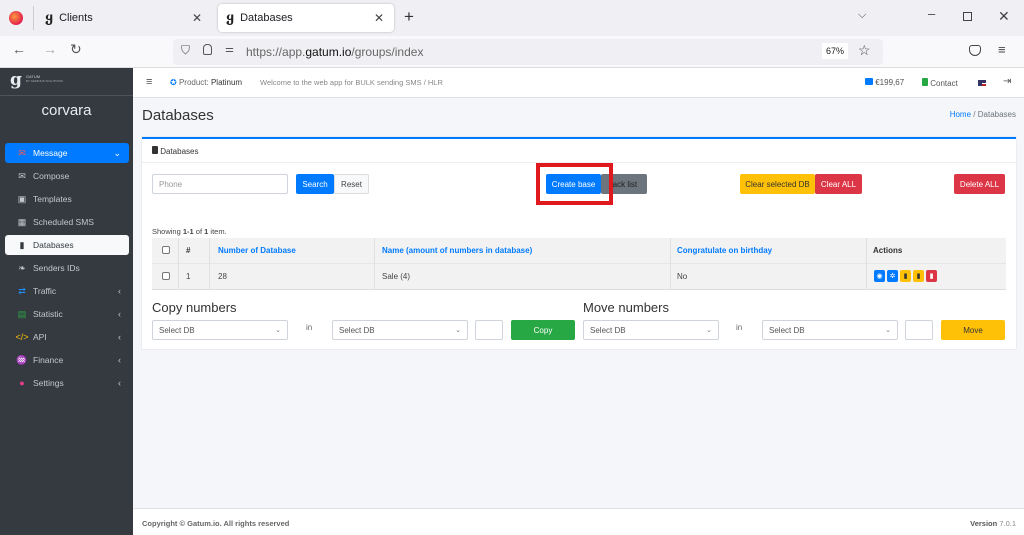  Describe the element at coordinates (919, 330) in the screenshot. I see `move-count-input` at that location.